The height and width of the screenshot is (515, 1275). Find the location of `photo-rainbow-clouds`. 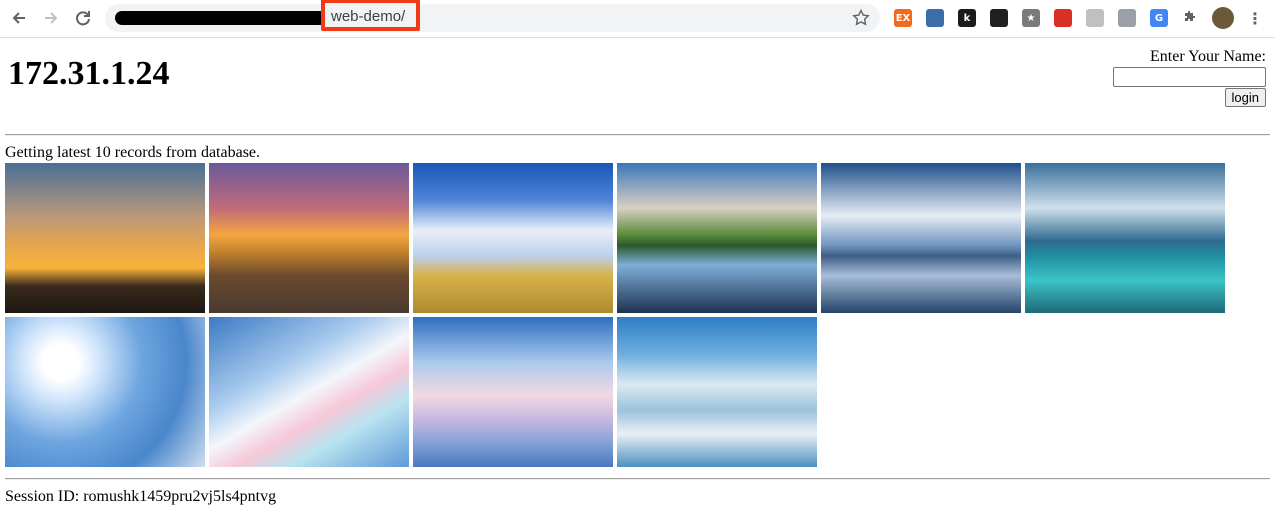

photo-rainbow-clouds is located at coordinates (309, 392).